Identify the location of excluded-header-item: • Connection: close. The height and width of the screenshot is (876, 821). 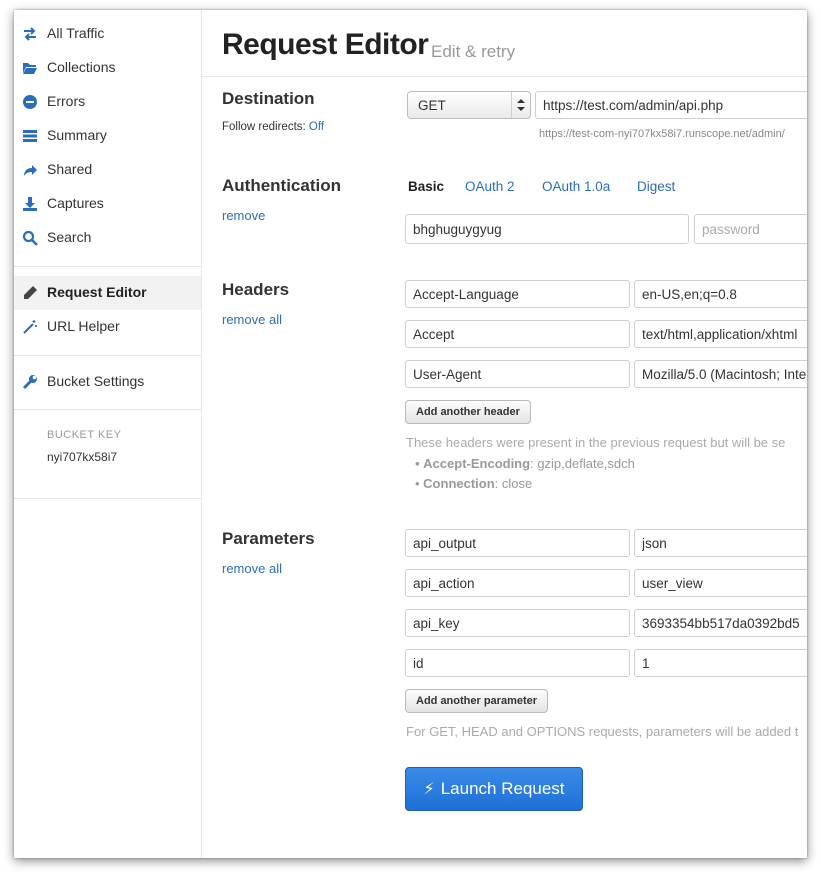
(474, 483).